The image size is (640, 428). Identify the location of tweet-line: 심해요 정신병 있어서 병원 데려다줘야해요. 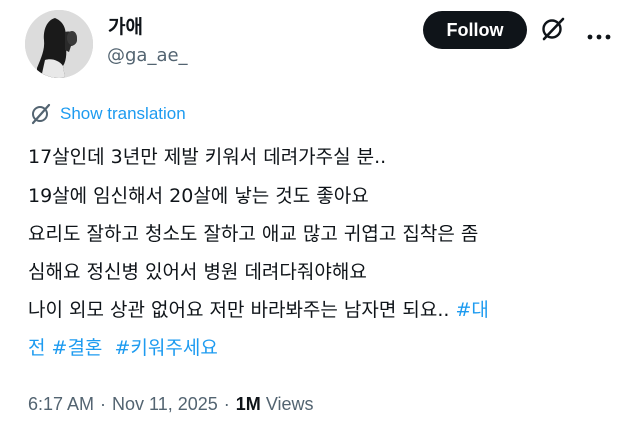
(197, 272).